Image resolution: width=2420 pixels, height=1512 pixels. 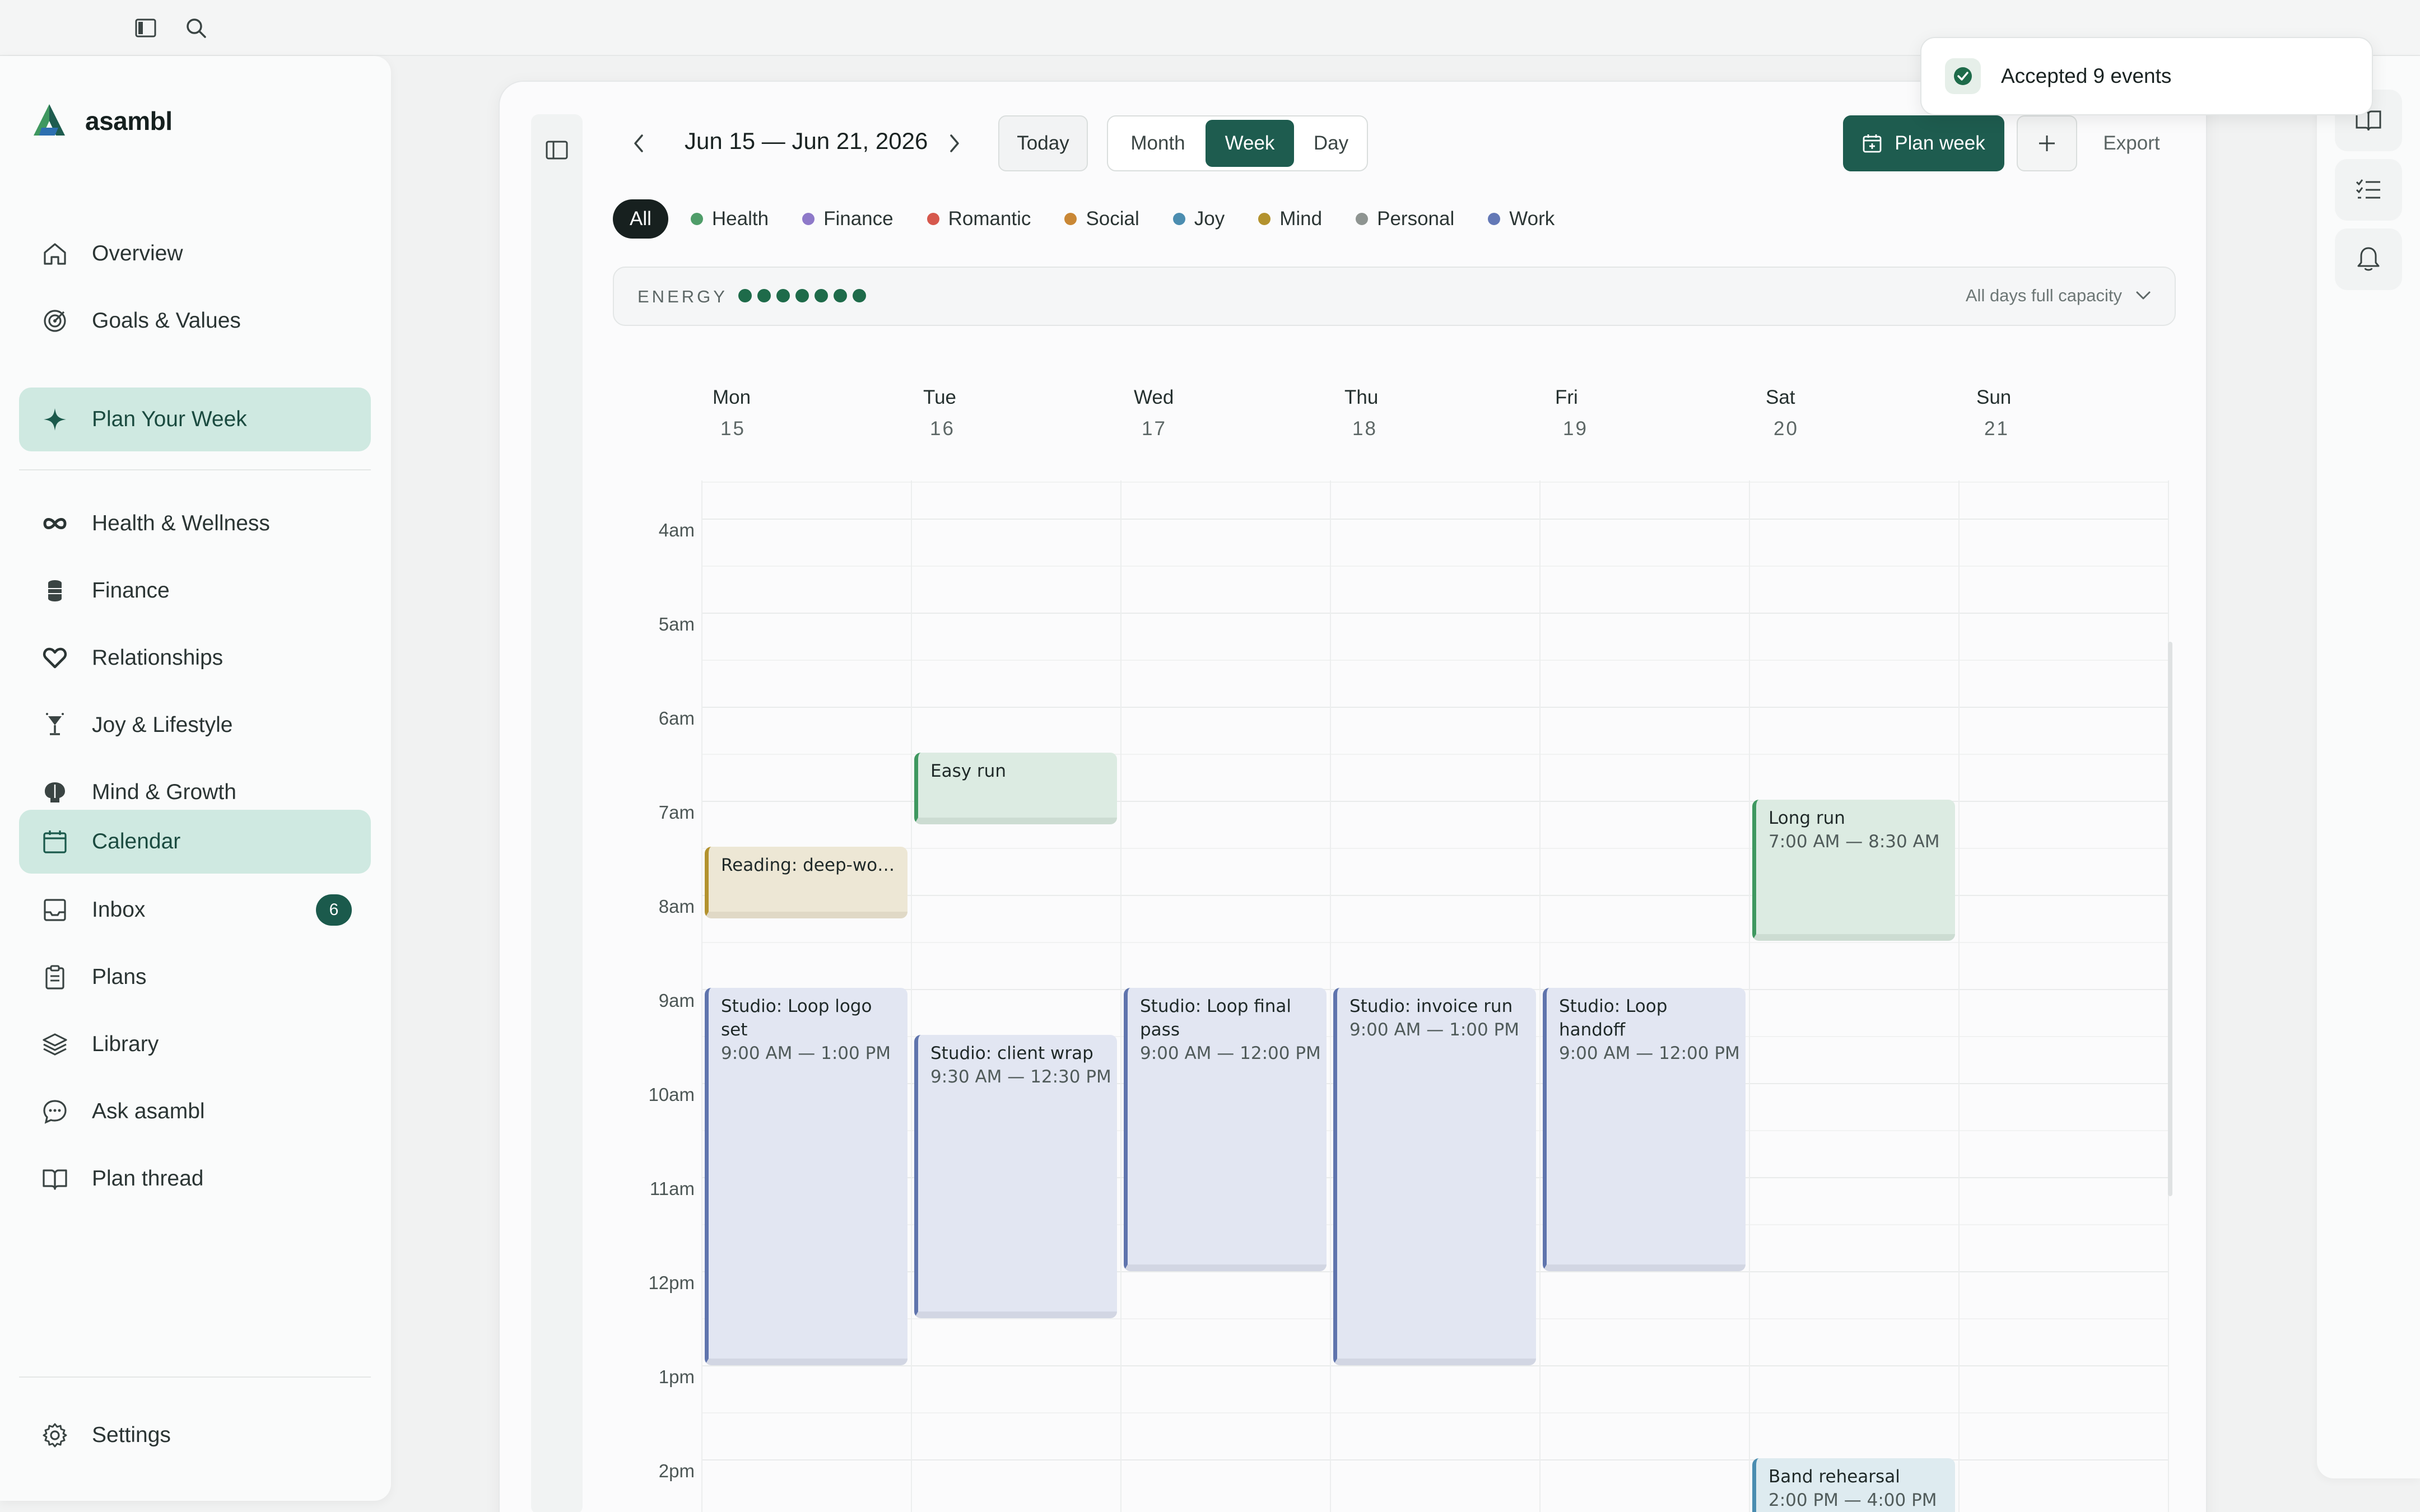 I want to click on gear-icon, so click(x=55, y=1436).